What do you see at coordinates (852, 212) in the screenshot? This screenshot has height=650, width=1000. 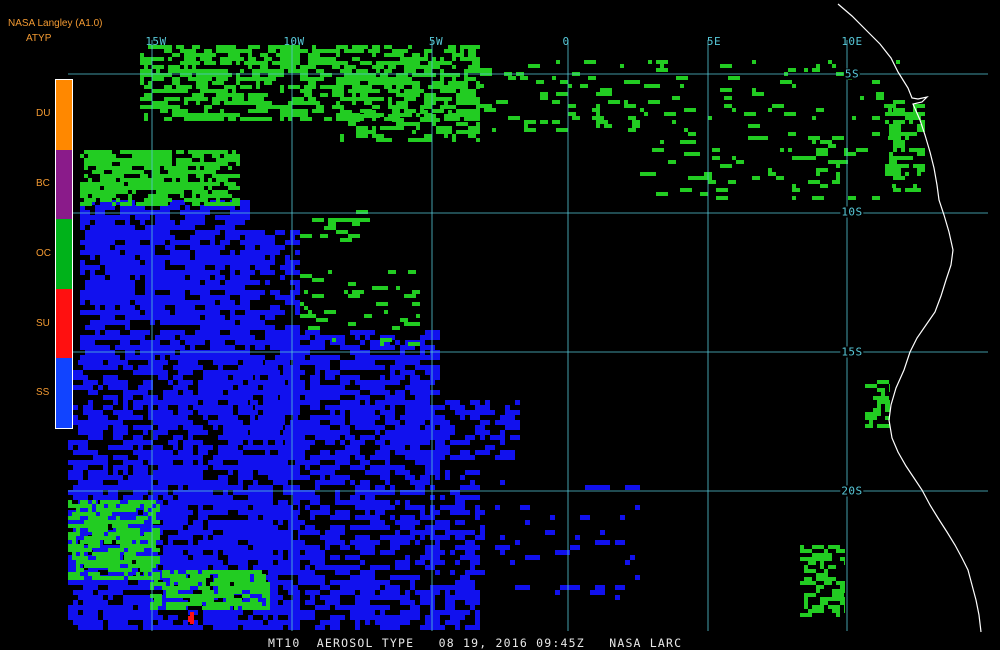 I see `lat-label-10s: 10S` at bounding box center [852, 212].